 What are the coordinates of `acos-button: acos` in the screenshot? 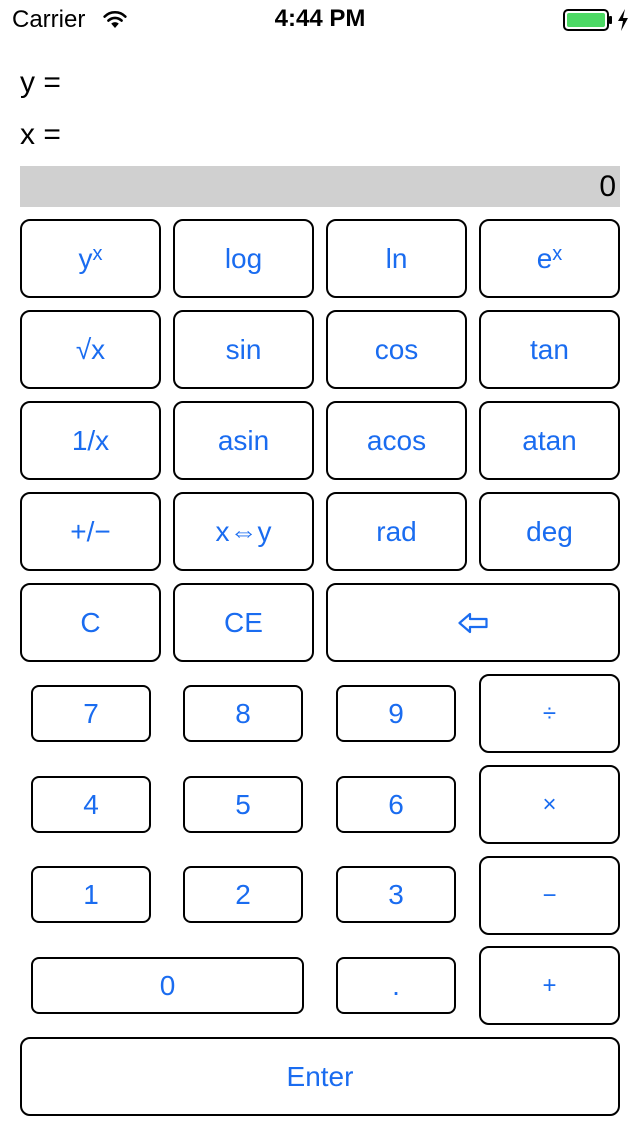 It's located at (396, 440).